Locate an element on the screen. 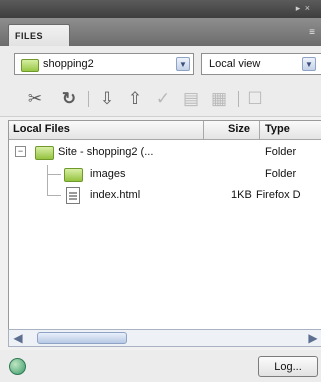 The image size is (321, 382). column-local-files: Local Files is located at coordinates (41, 129).